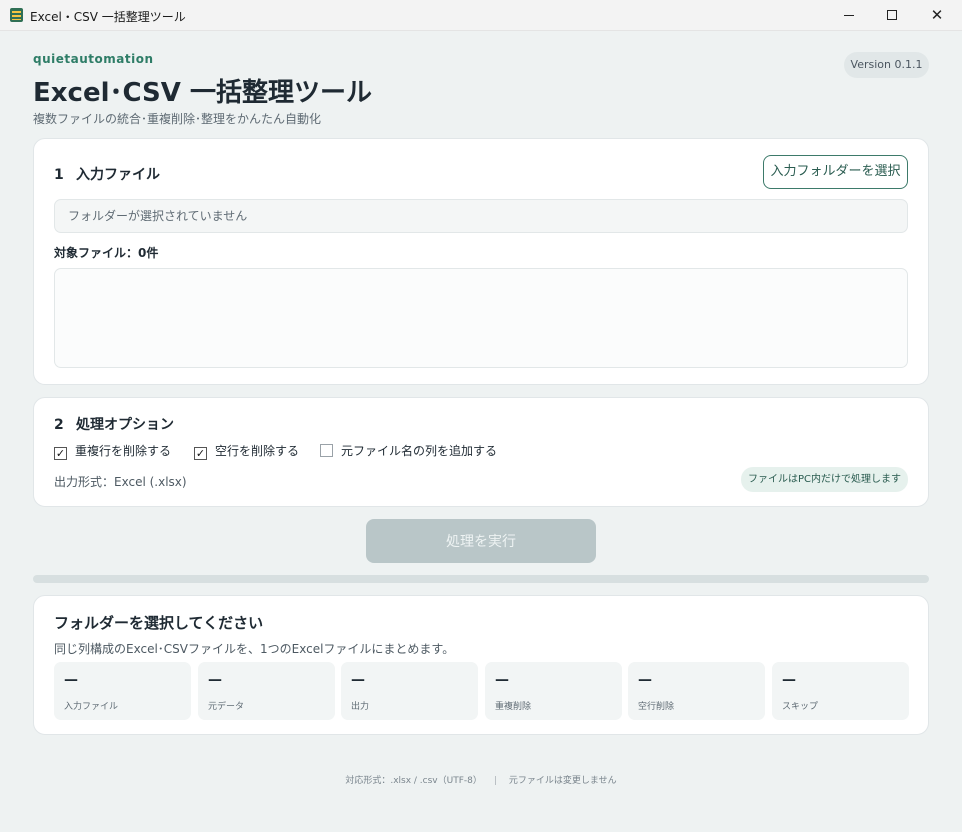  What do you see at coordinates (118, 175) in the screenshot?
I see `section-title: 入力ファイル` at bounding box center [118, 175].